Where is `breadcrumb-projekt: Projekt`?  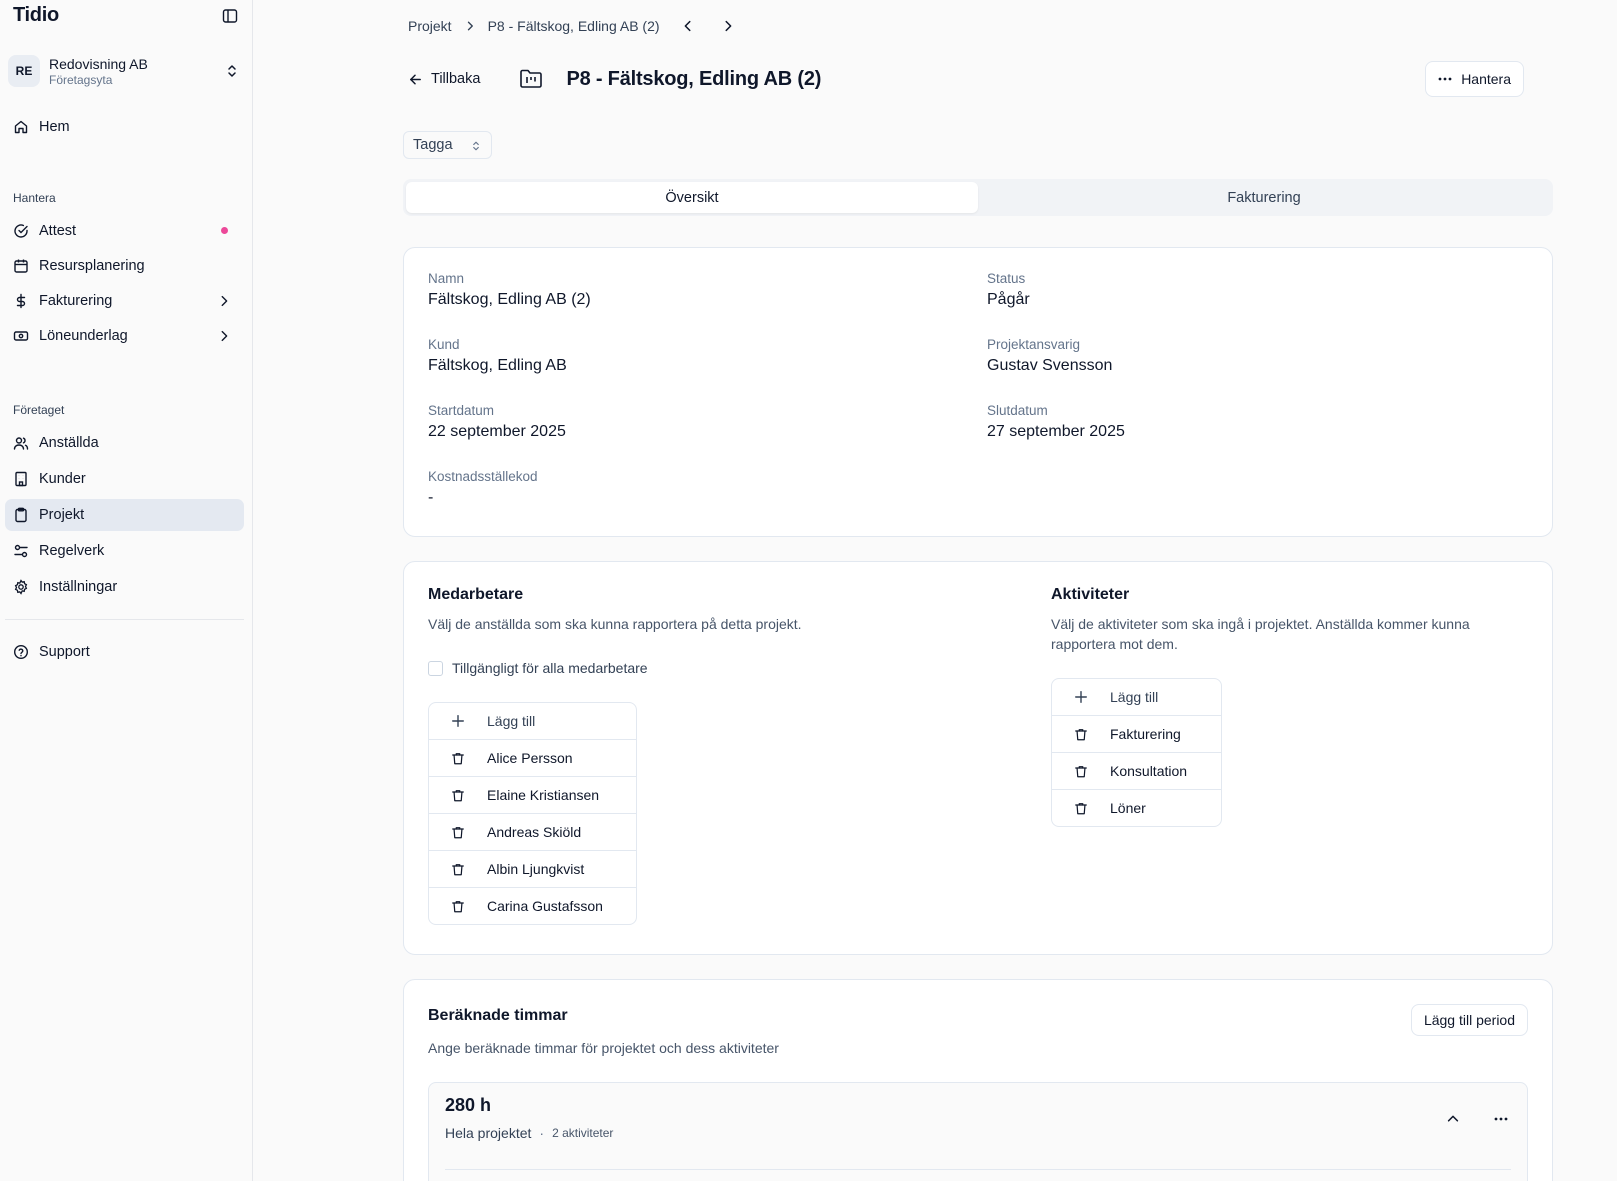
breadcrumb-projekt: Projekt is located at coordinates (430, 26).